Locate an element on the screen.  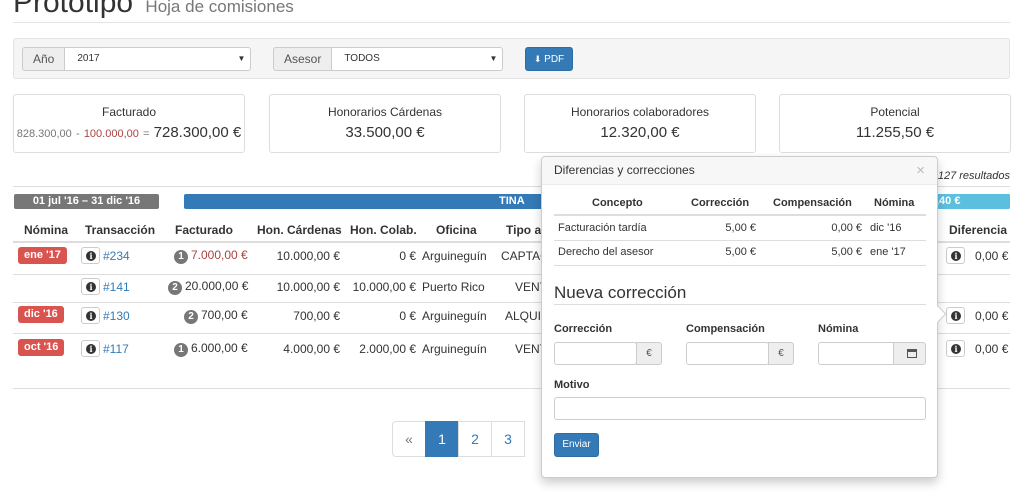
popover-col-concepto: Concepto is located at coordinates (617, 203).